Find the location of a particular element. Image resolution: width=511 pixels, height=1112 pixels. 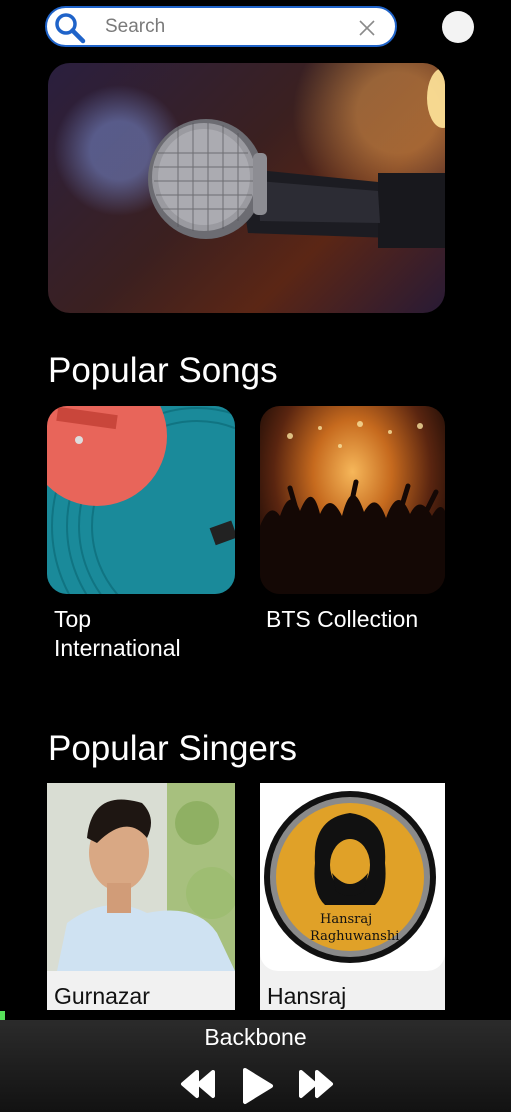

song-card-image-top-international is located at coordinates (141, 500).